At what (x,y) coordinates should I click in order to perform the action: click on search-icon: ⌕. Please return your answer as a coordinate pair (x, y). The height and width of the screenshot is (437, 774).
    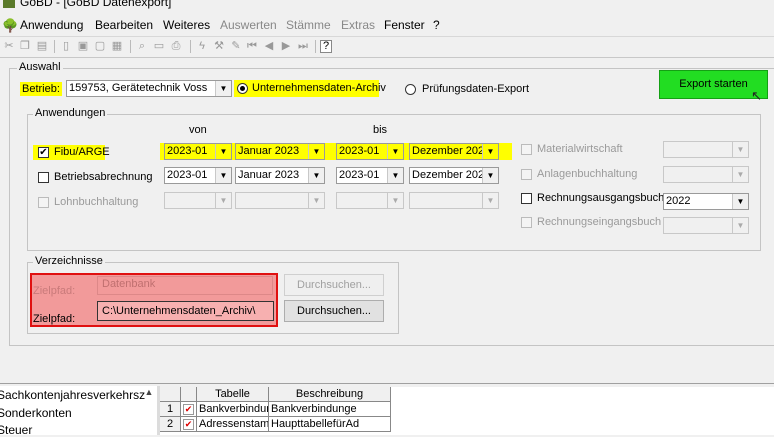
    Looking at the image, I should click on (142, 46).